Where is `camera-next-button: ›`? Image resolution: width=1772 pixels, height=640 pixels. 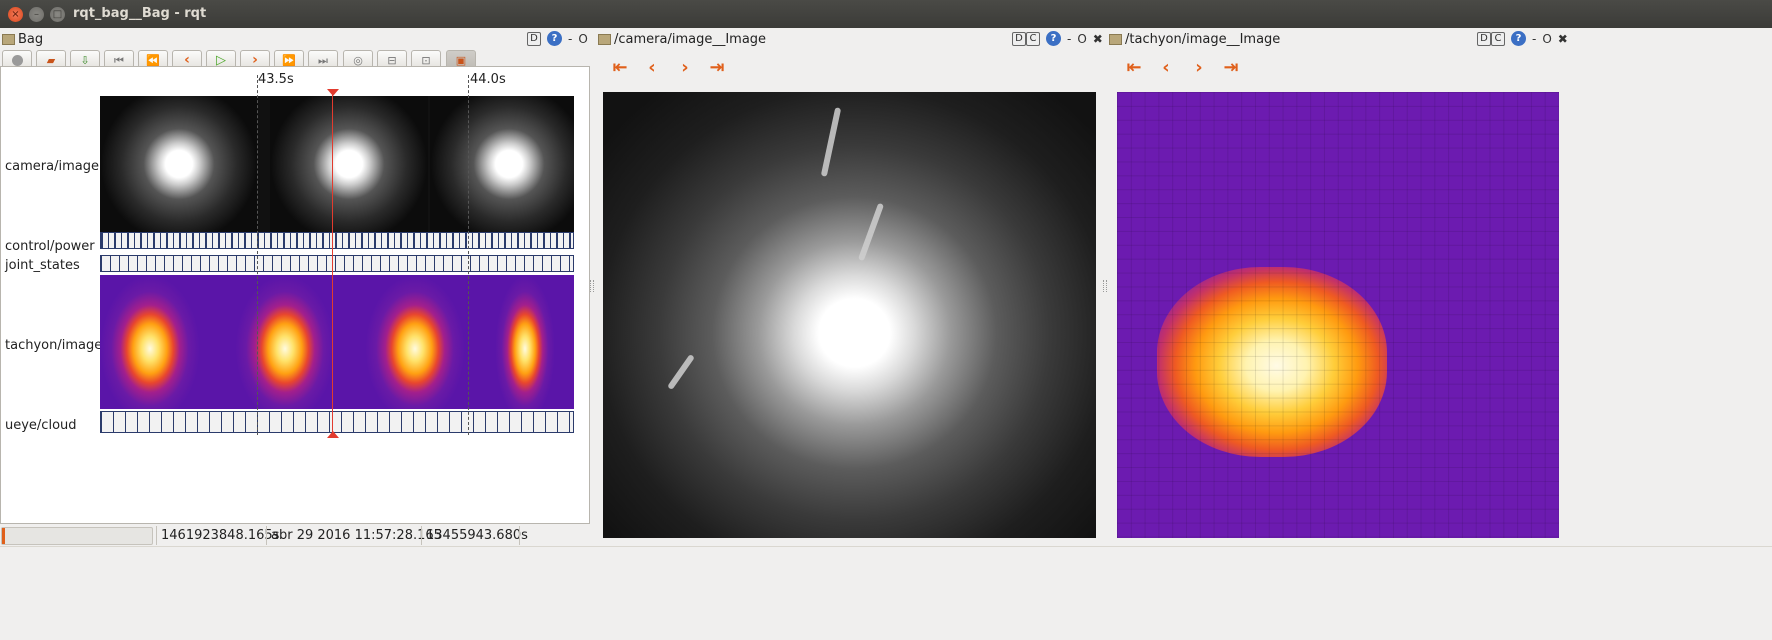 camera-next-button: › is located at coordinates (685, 68).